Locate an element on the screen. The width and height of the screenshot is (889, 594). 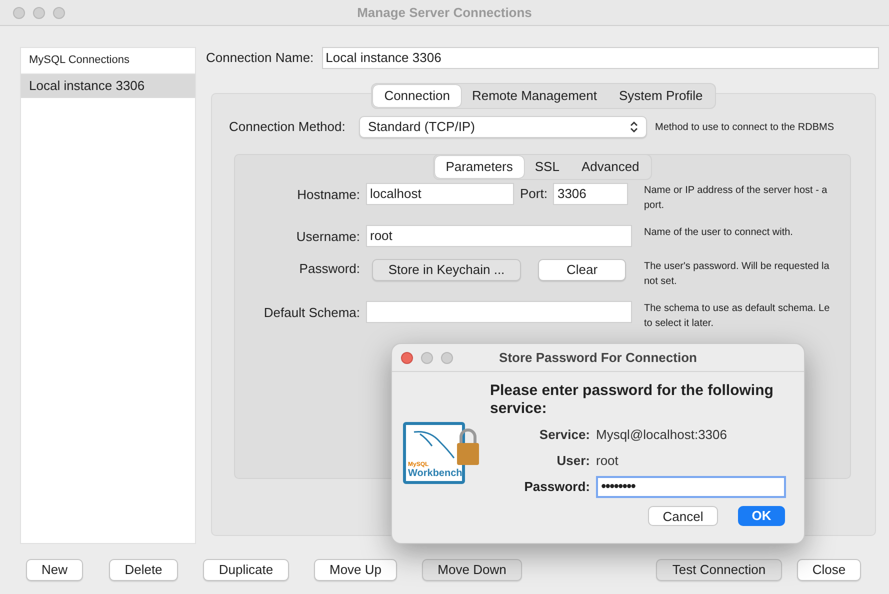
field-label: Port: is located at coordinates (534, 194).